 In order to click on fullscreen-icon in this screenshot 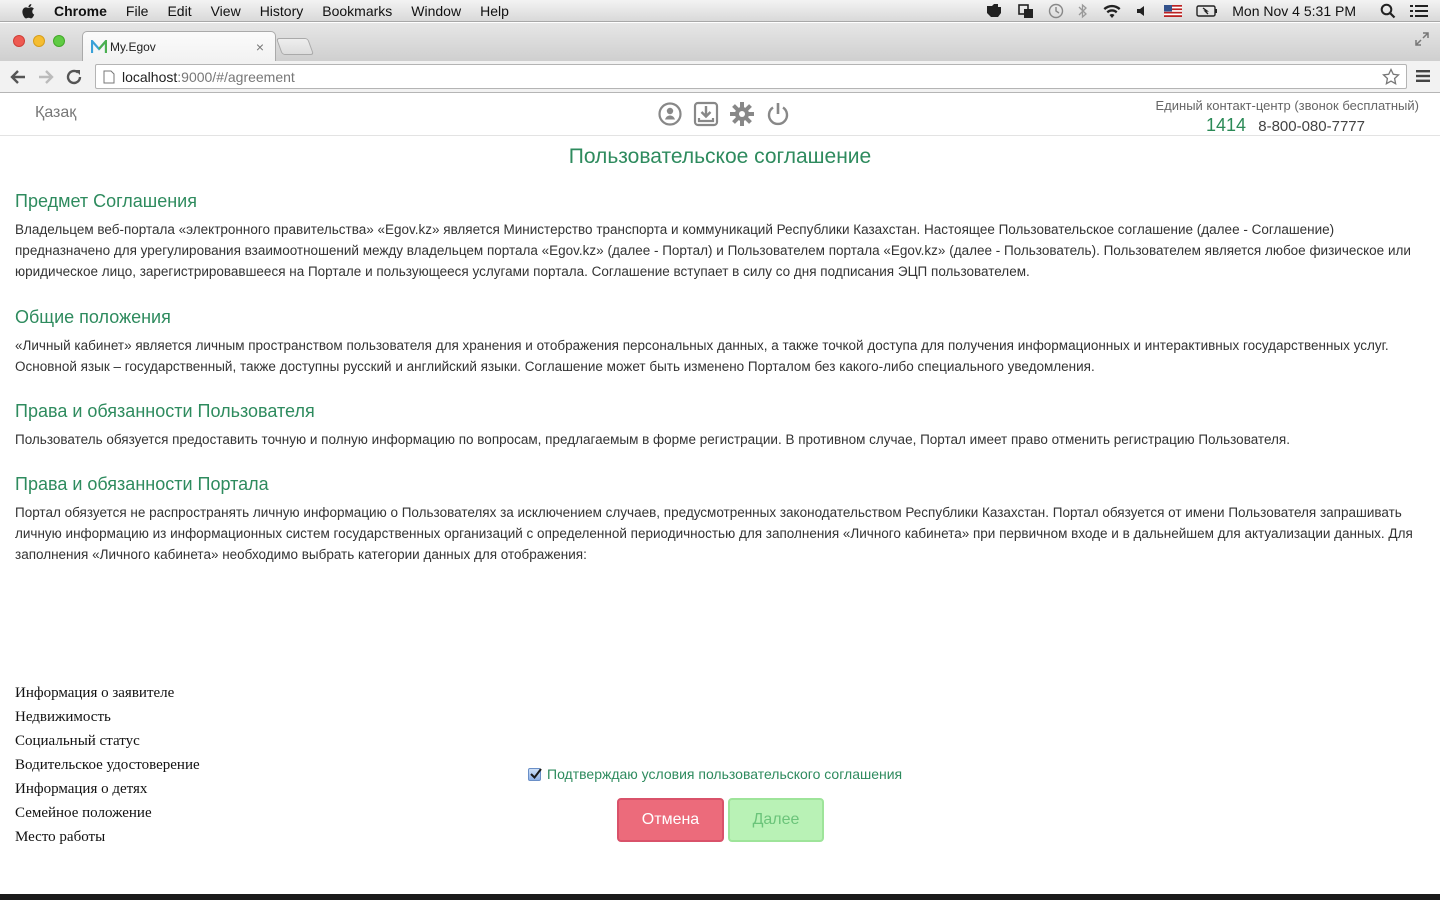, I will do `click(1422, 39)`.